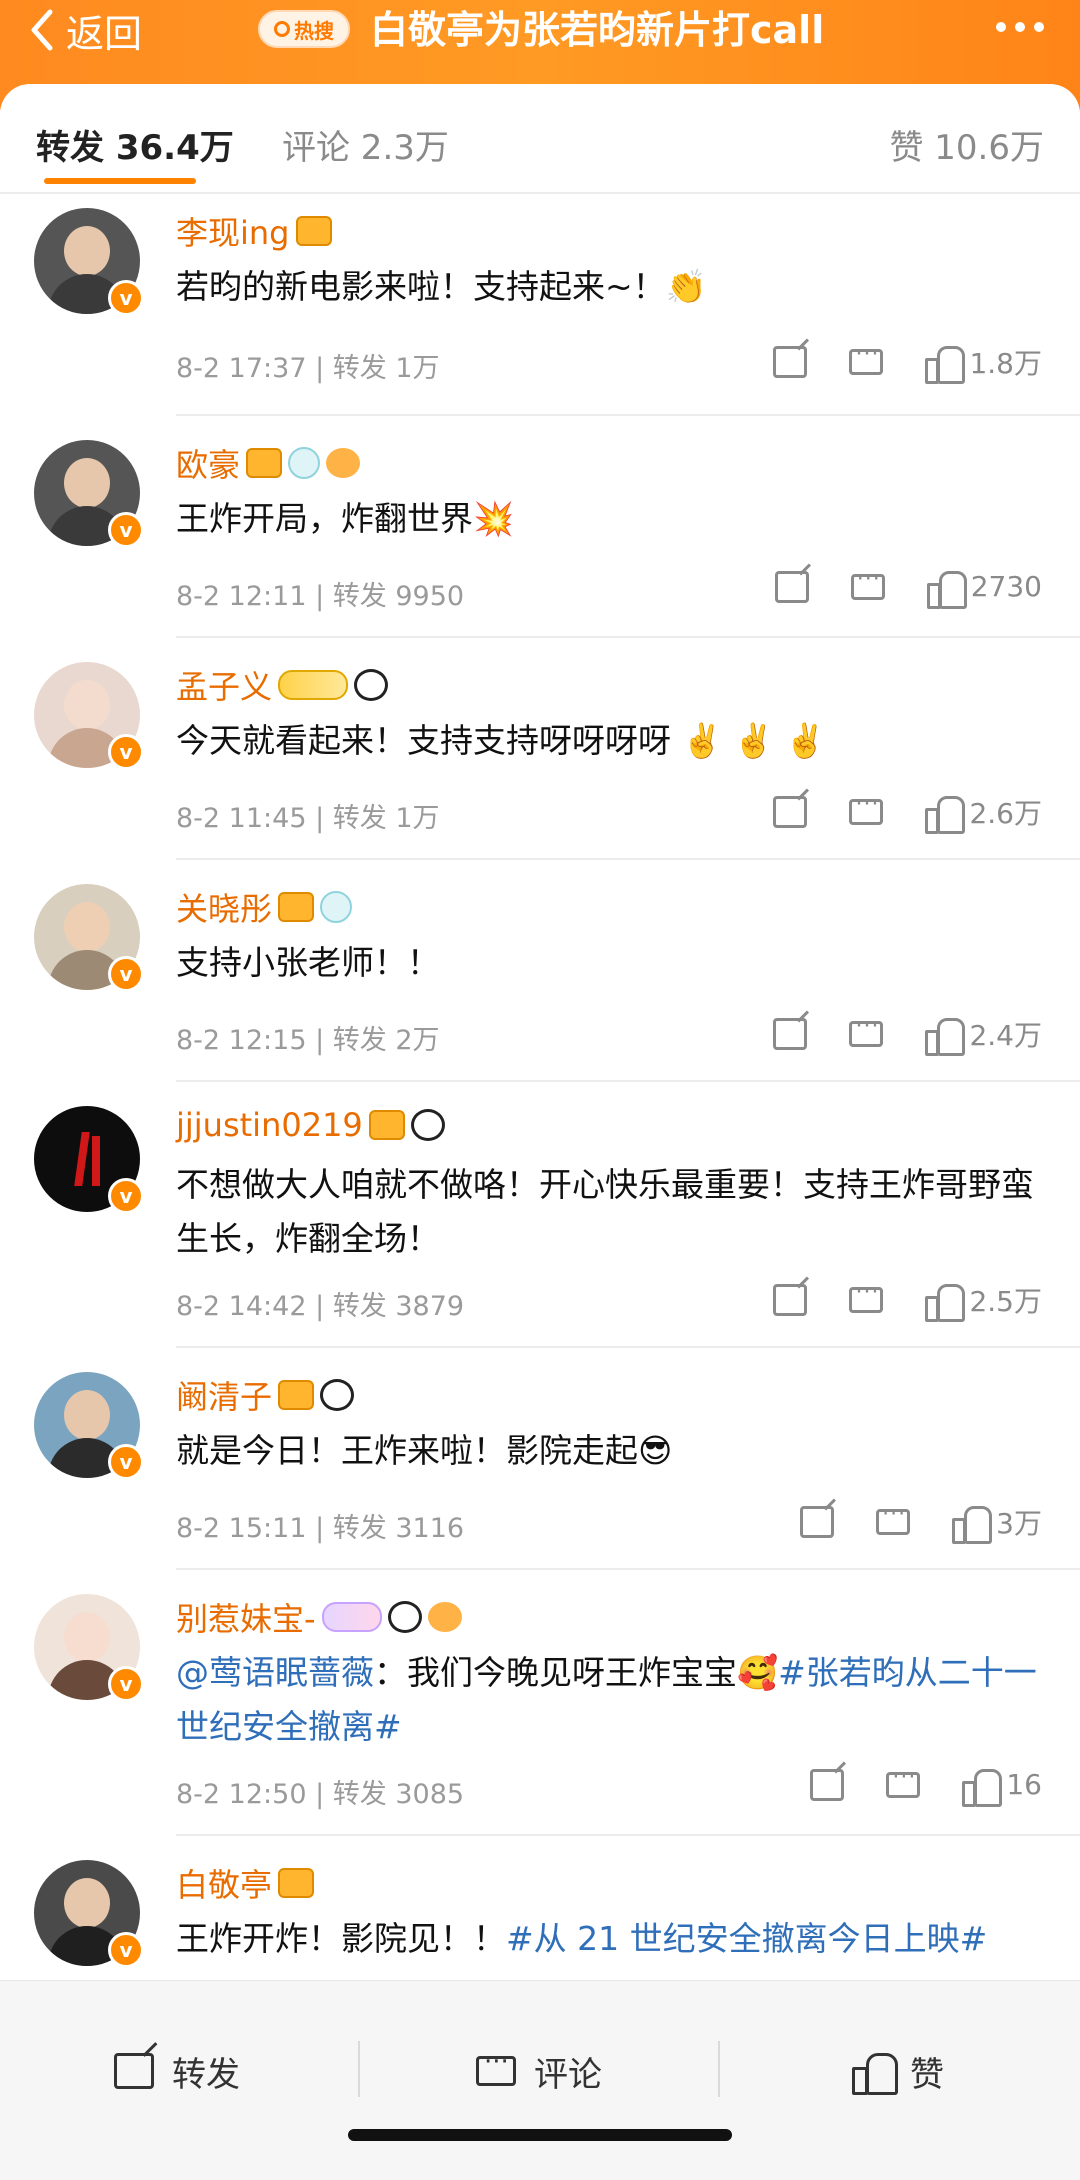 The height and width of the screenshot is (2180, 1080). What do you see at coordinates (308, 962) in the screenshot?
I see `post-text: 支持小张老师！！` at bounding box center [308, 962].